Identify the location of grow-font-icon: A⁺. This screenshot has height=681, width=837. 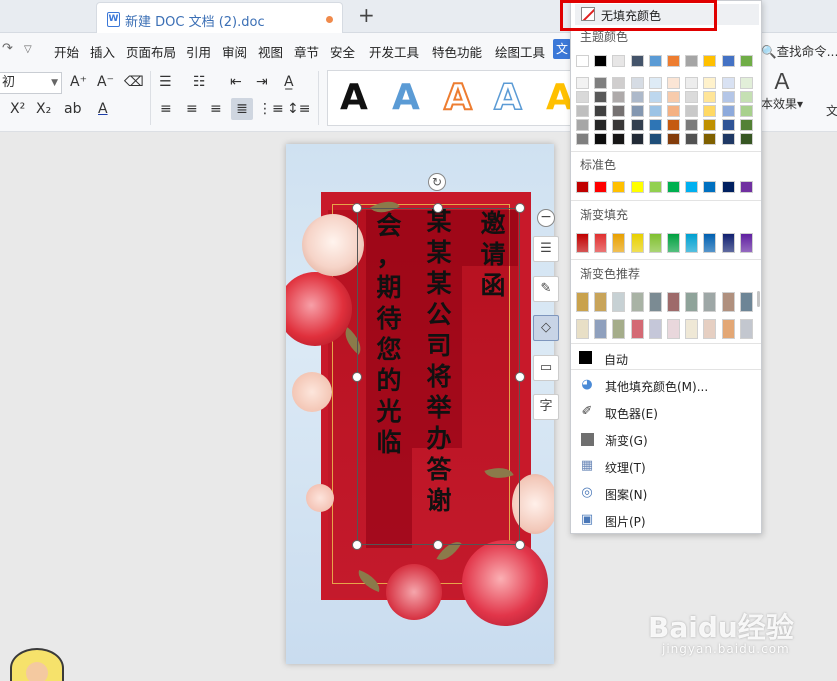
(78, 82).